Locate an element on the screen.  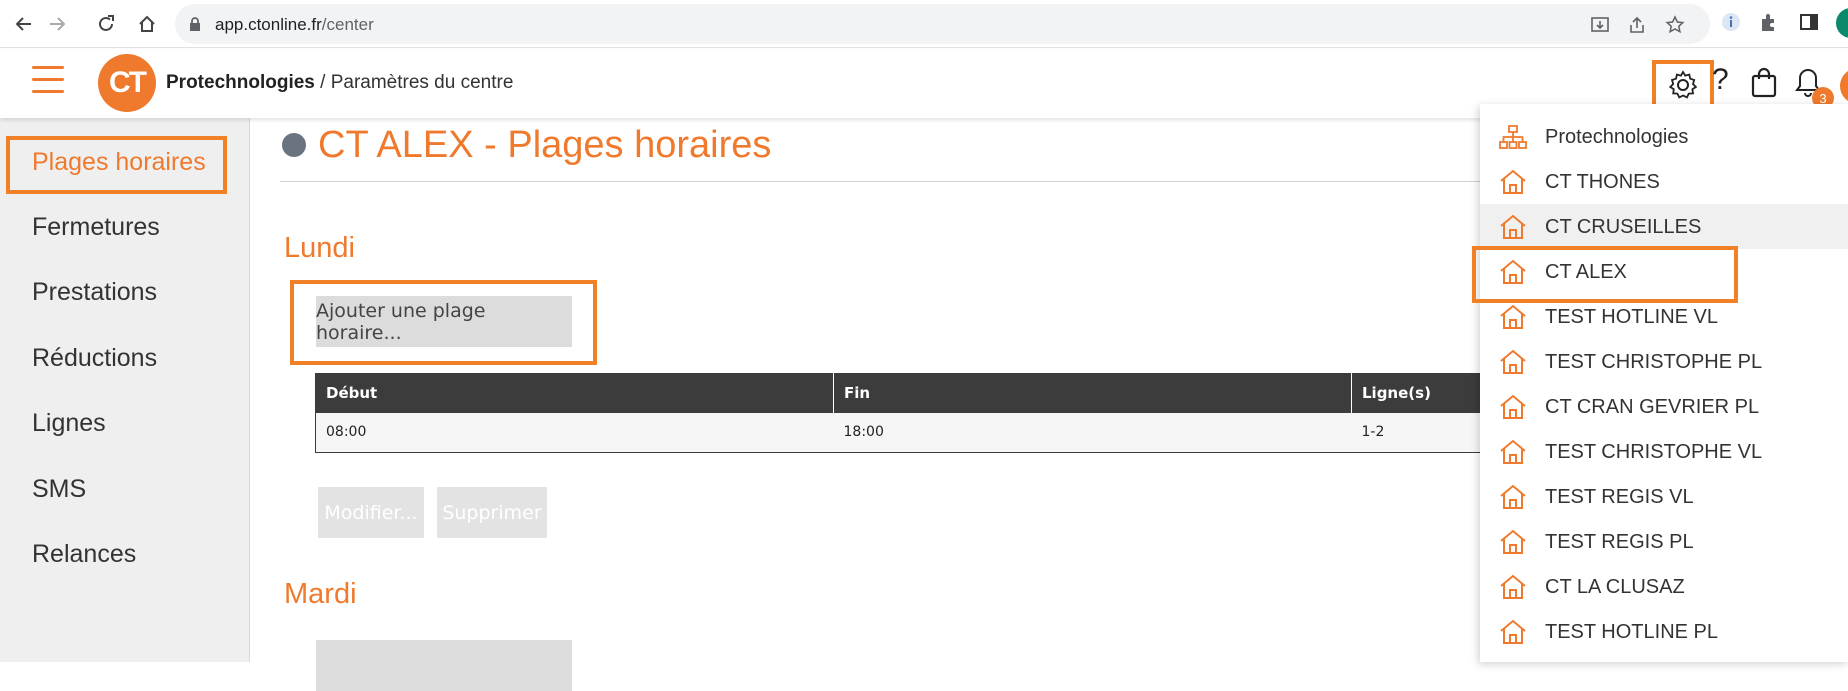
side-panel-icon is located at coordinates (1809, 22).